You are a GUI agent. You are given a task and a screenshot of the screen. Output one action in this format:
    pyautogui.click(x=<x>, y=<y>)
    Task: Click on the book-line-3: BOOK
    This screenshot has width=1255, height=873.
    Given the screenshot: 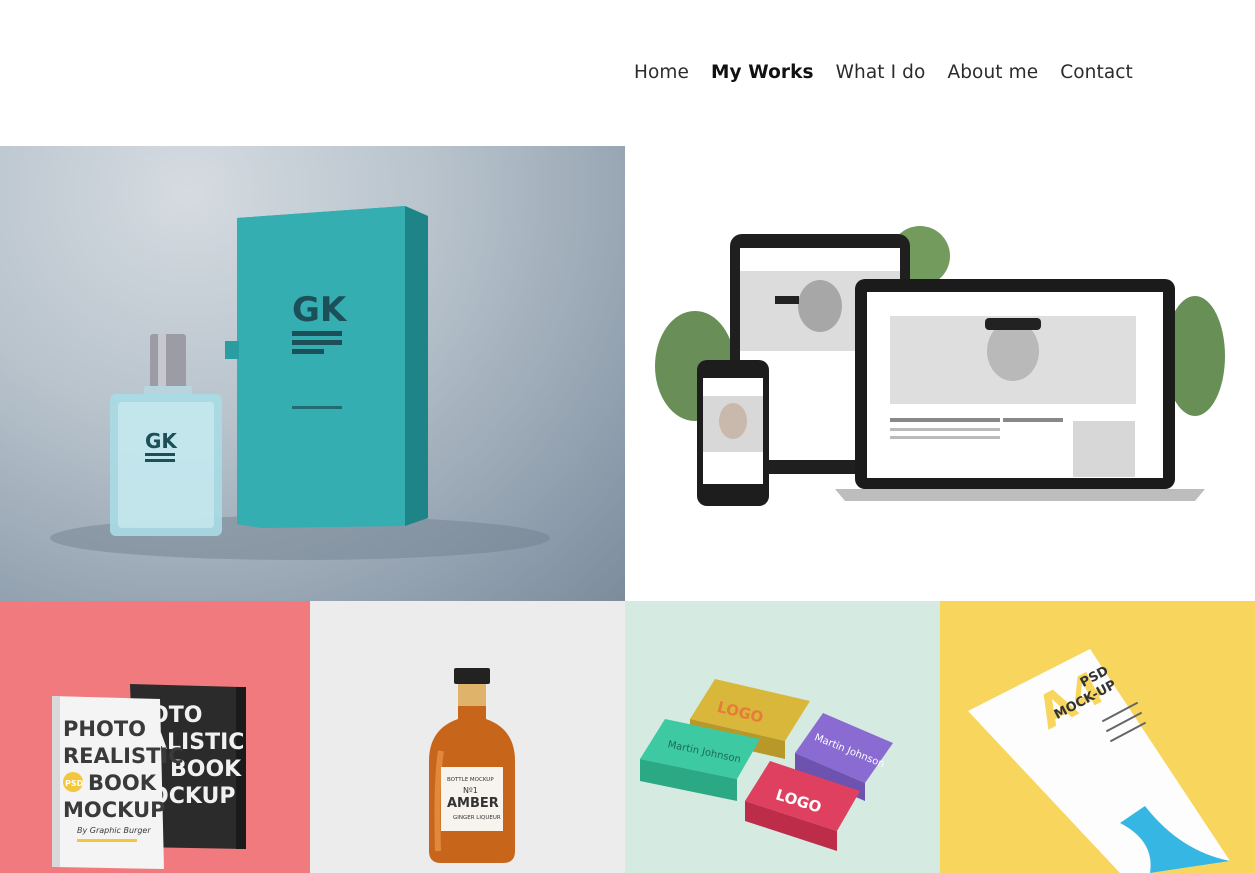 What is the action you would take?
    pyautogui.click(x=122, y=783)
    